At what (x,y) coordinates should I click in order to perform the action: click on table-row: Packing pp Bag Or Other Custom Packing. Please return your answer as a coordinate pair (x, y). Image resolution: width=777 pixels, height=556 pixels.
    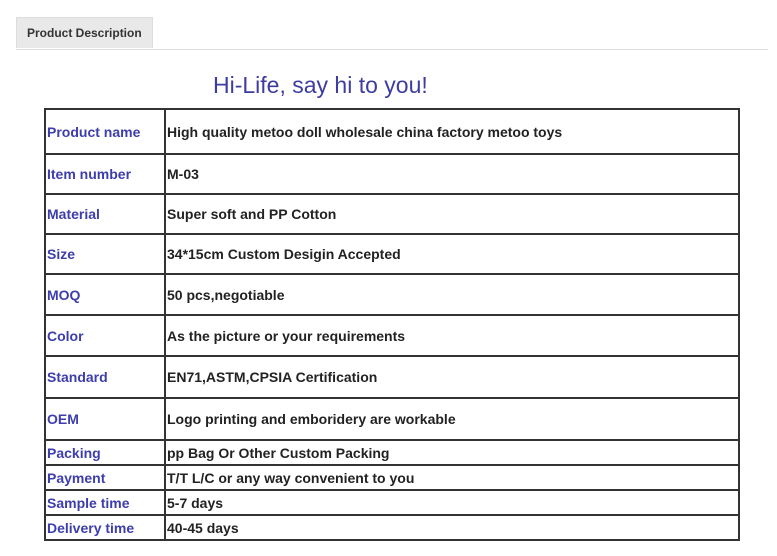
    Looking at the image, I should click on (392, 452).